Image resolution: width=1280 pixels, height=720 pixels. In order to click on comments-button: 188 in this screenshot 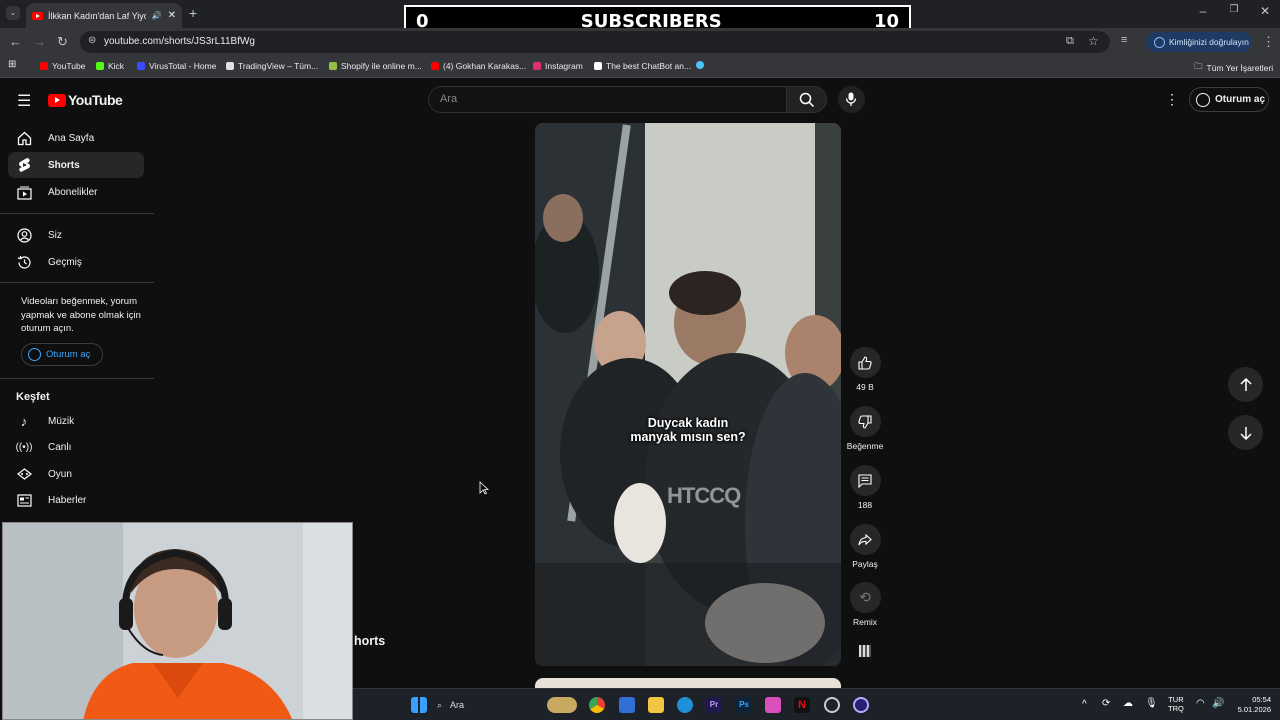, I will do `click(865, 487)`.